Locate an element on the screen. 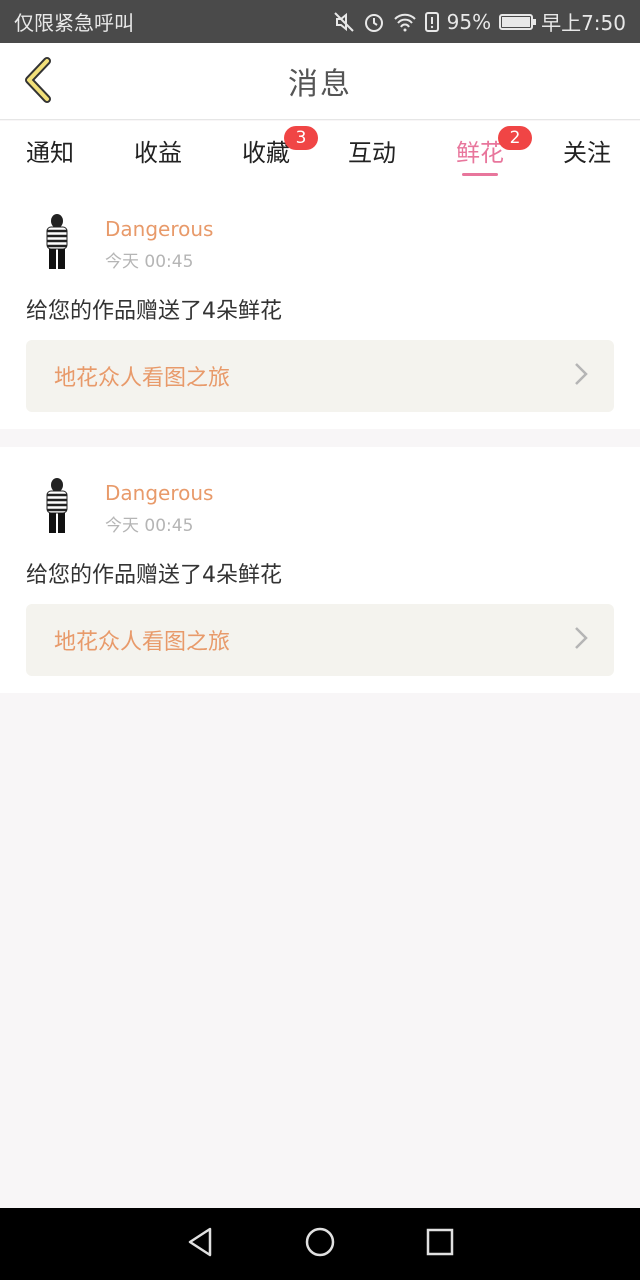  tab-flowers: 鲜花 2 is located at coordinates (494, 152).